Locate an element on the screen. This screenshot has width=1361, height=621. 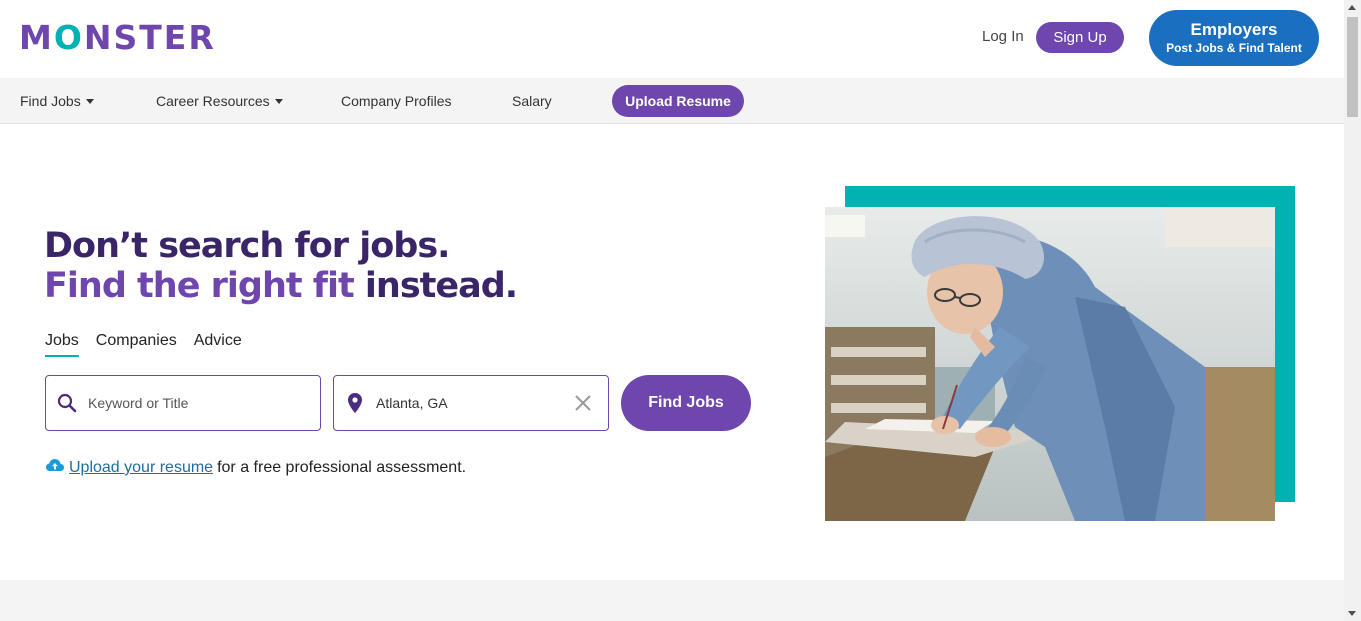
headline-line-1: Don’t search for jobs. is located at coordinates (247, 246).